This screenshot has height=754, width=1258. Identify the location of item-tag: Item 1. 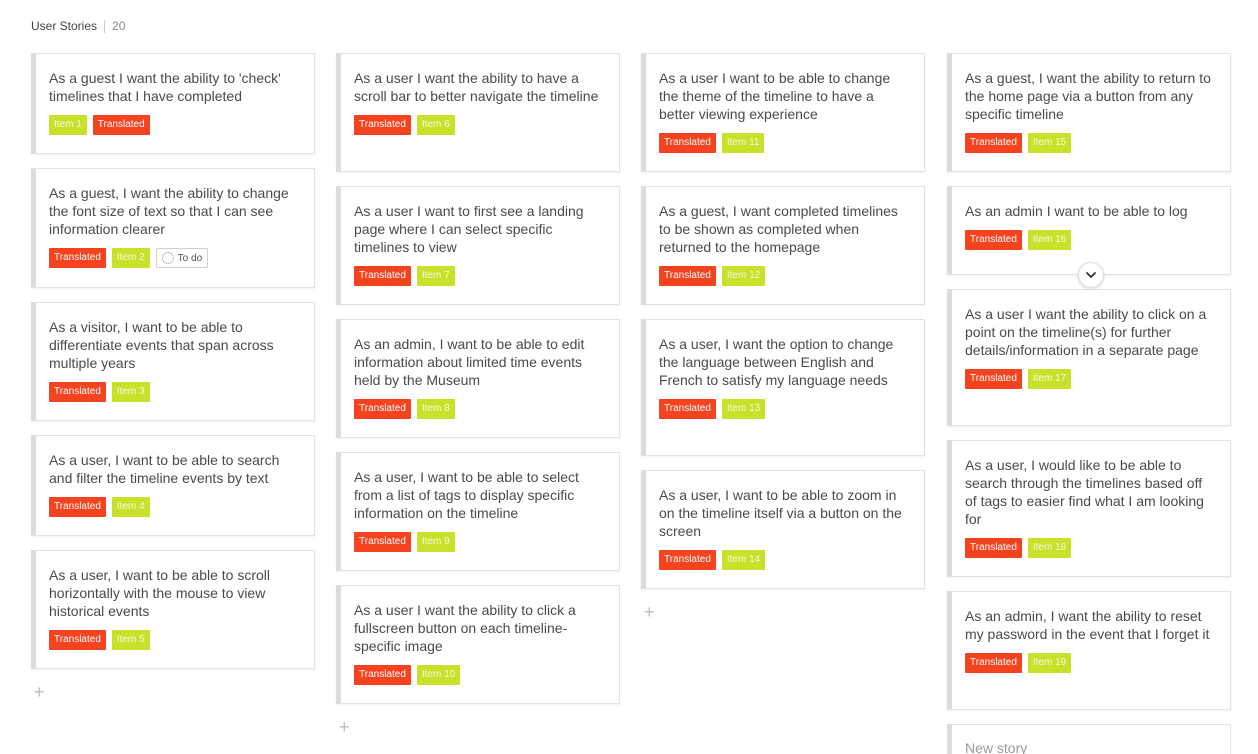
(68, 125).